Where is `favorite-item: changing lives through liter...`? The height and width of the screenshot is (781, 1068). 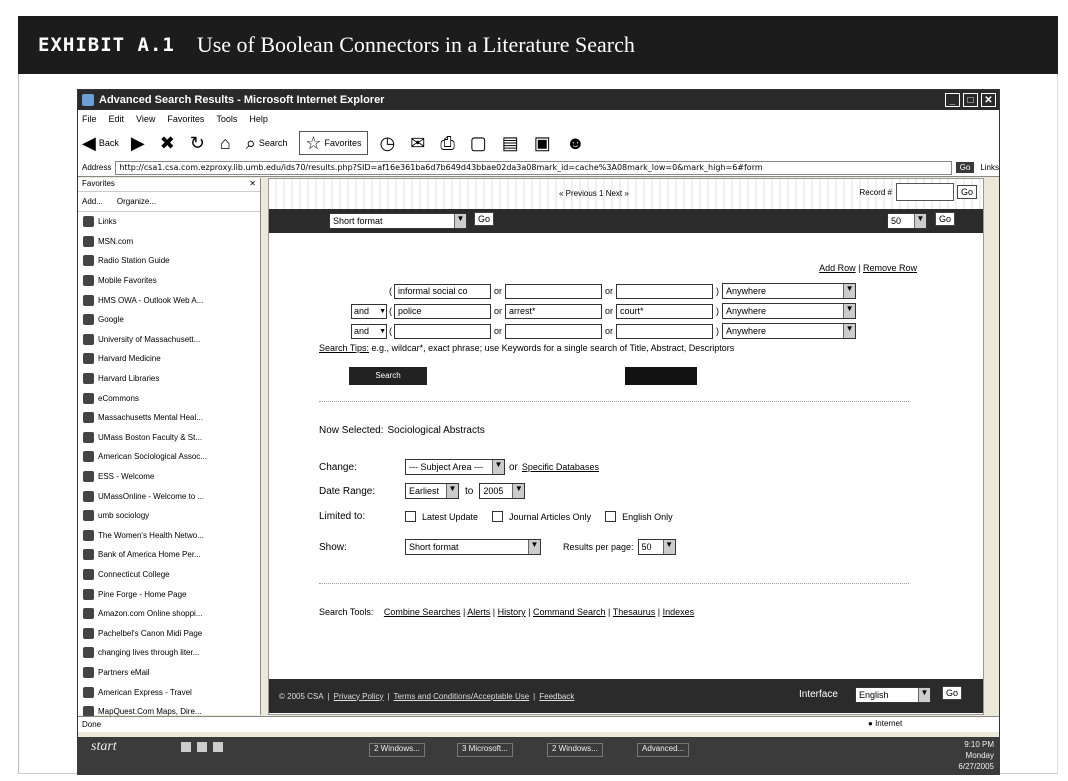 favorite-item: changing lives through liter... is located at coordinates (169, 653).